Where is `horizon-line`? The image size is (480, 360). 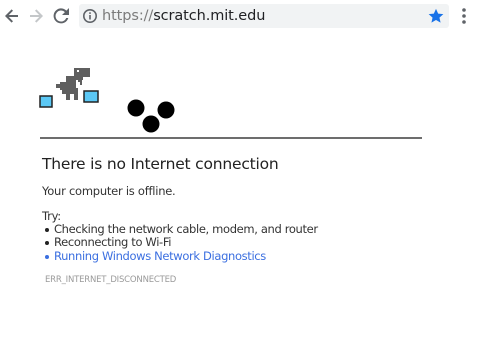
horizon-line is located at coordinates (231, 138).